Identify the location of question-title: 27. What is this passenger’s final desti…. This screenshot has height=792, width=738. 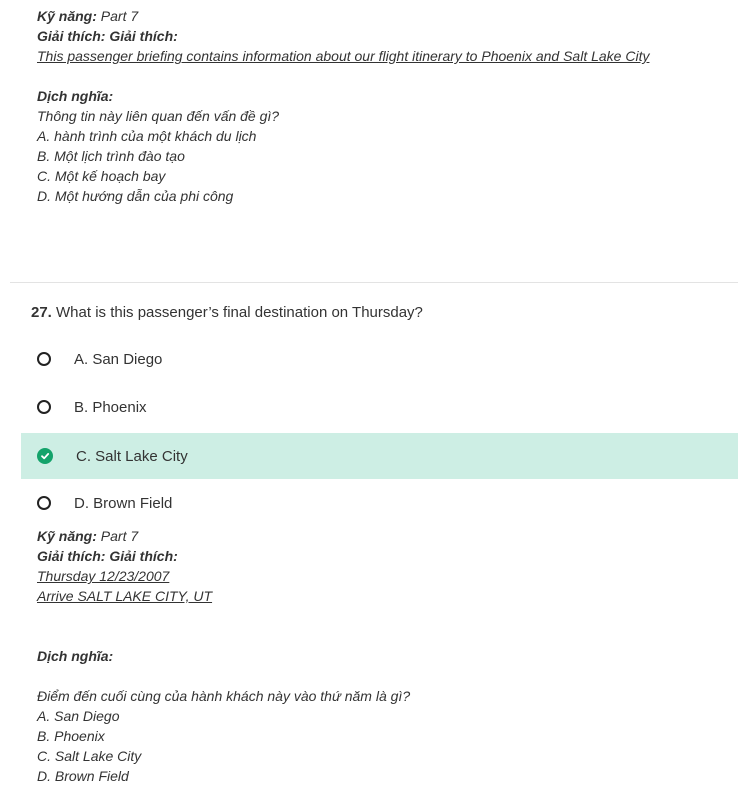
(227, 313).